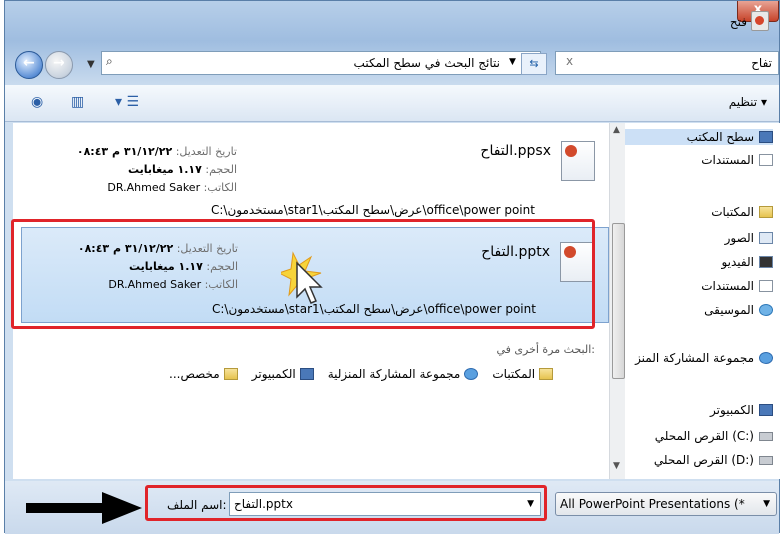 This screenshot has width=784, height=534. What do you see at coordinates (220, 187) in the screenshot?
I see `author-label: الكاتب:` at bounding box center [220, 187].